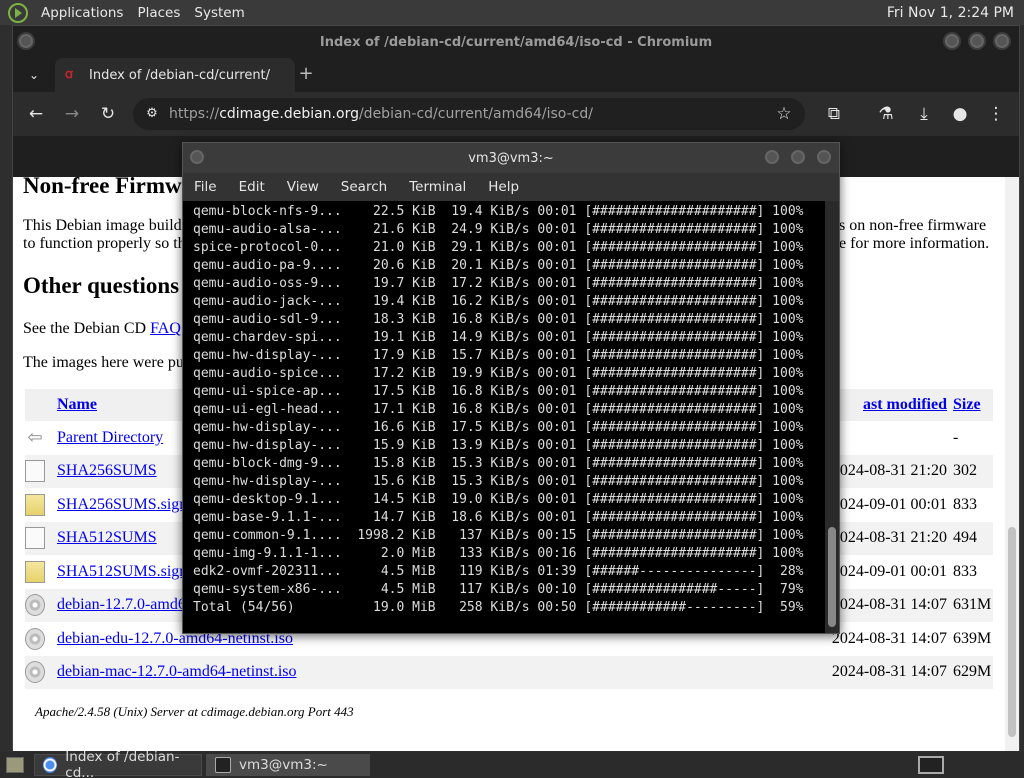 This screenshot has width=1024, height=778. Describe the element at coordinates (36, 114) in the screenshot. I see `back-arrow-icon: ←` at that location.